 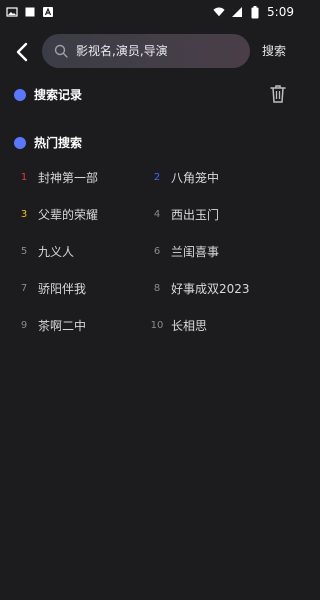 What do you see at coordinates (62, 326) in the screenshot?
I see `hot-search-title-text: 茶啊二中` at bounding box center [62, 326].